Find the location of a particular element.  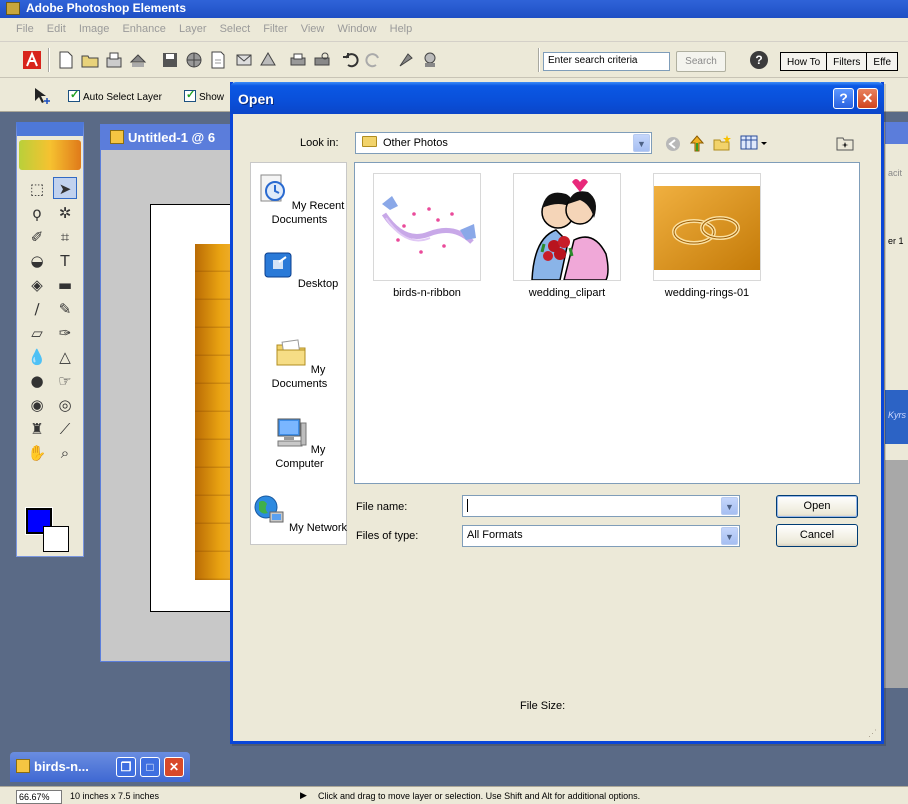

sharpen-tool-icon: △ is located at coordinates (65, 357).